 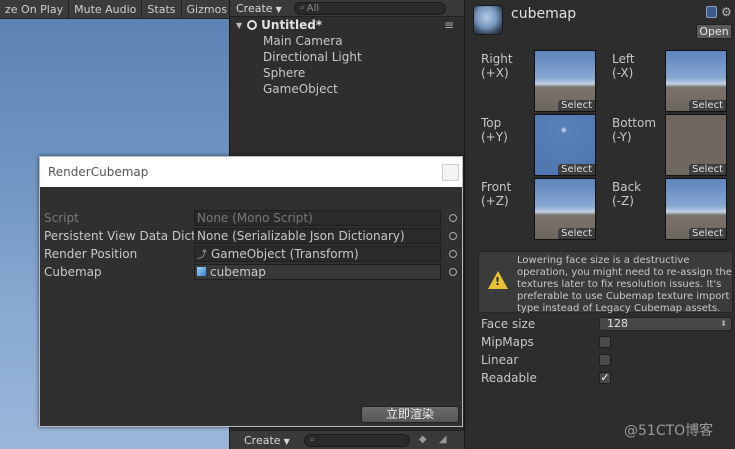 What do you see at coordinates (35, 9) in the screenshot?
I see `maximize-on-play-toggle: ze On Play` at bounding box center [35, 9].